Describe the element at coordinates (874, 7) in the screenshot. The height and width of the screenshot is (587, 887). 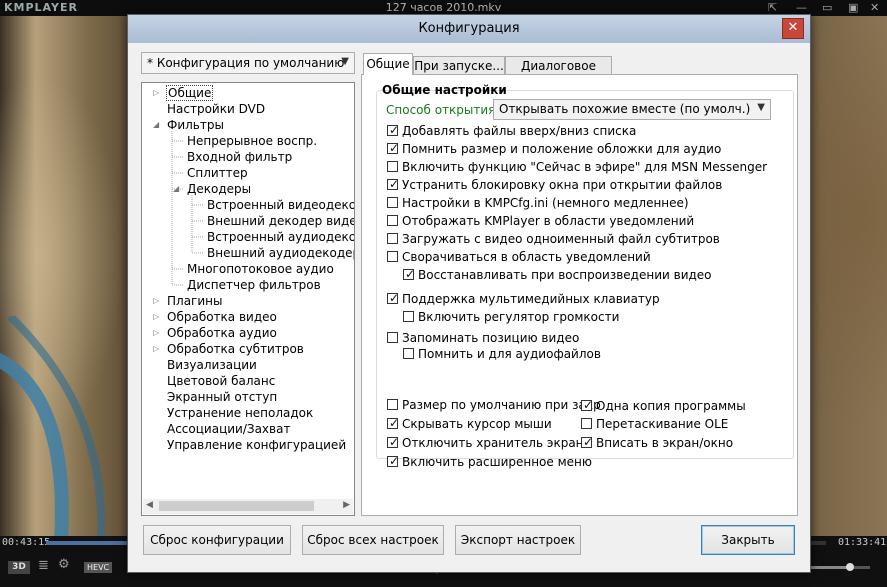
I see `close-icon: ✕` at that location.